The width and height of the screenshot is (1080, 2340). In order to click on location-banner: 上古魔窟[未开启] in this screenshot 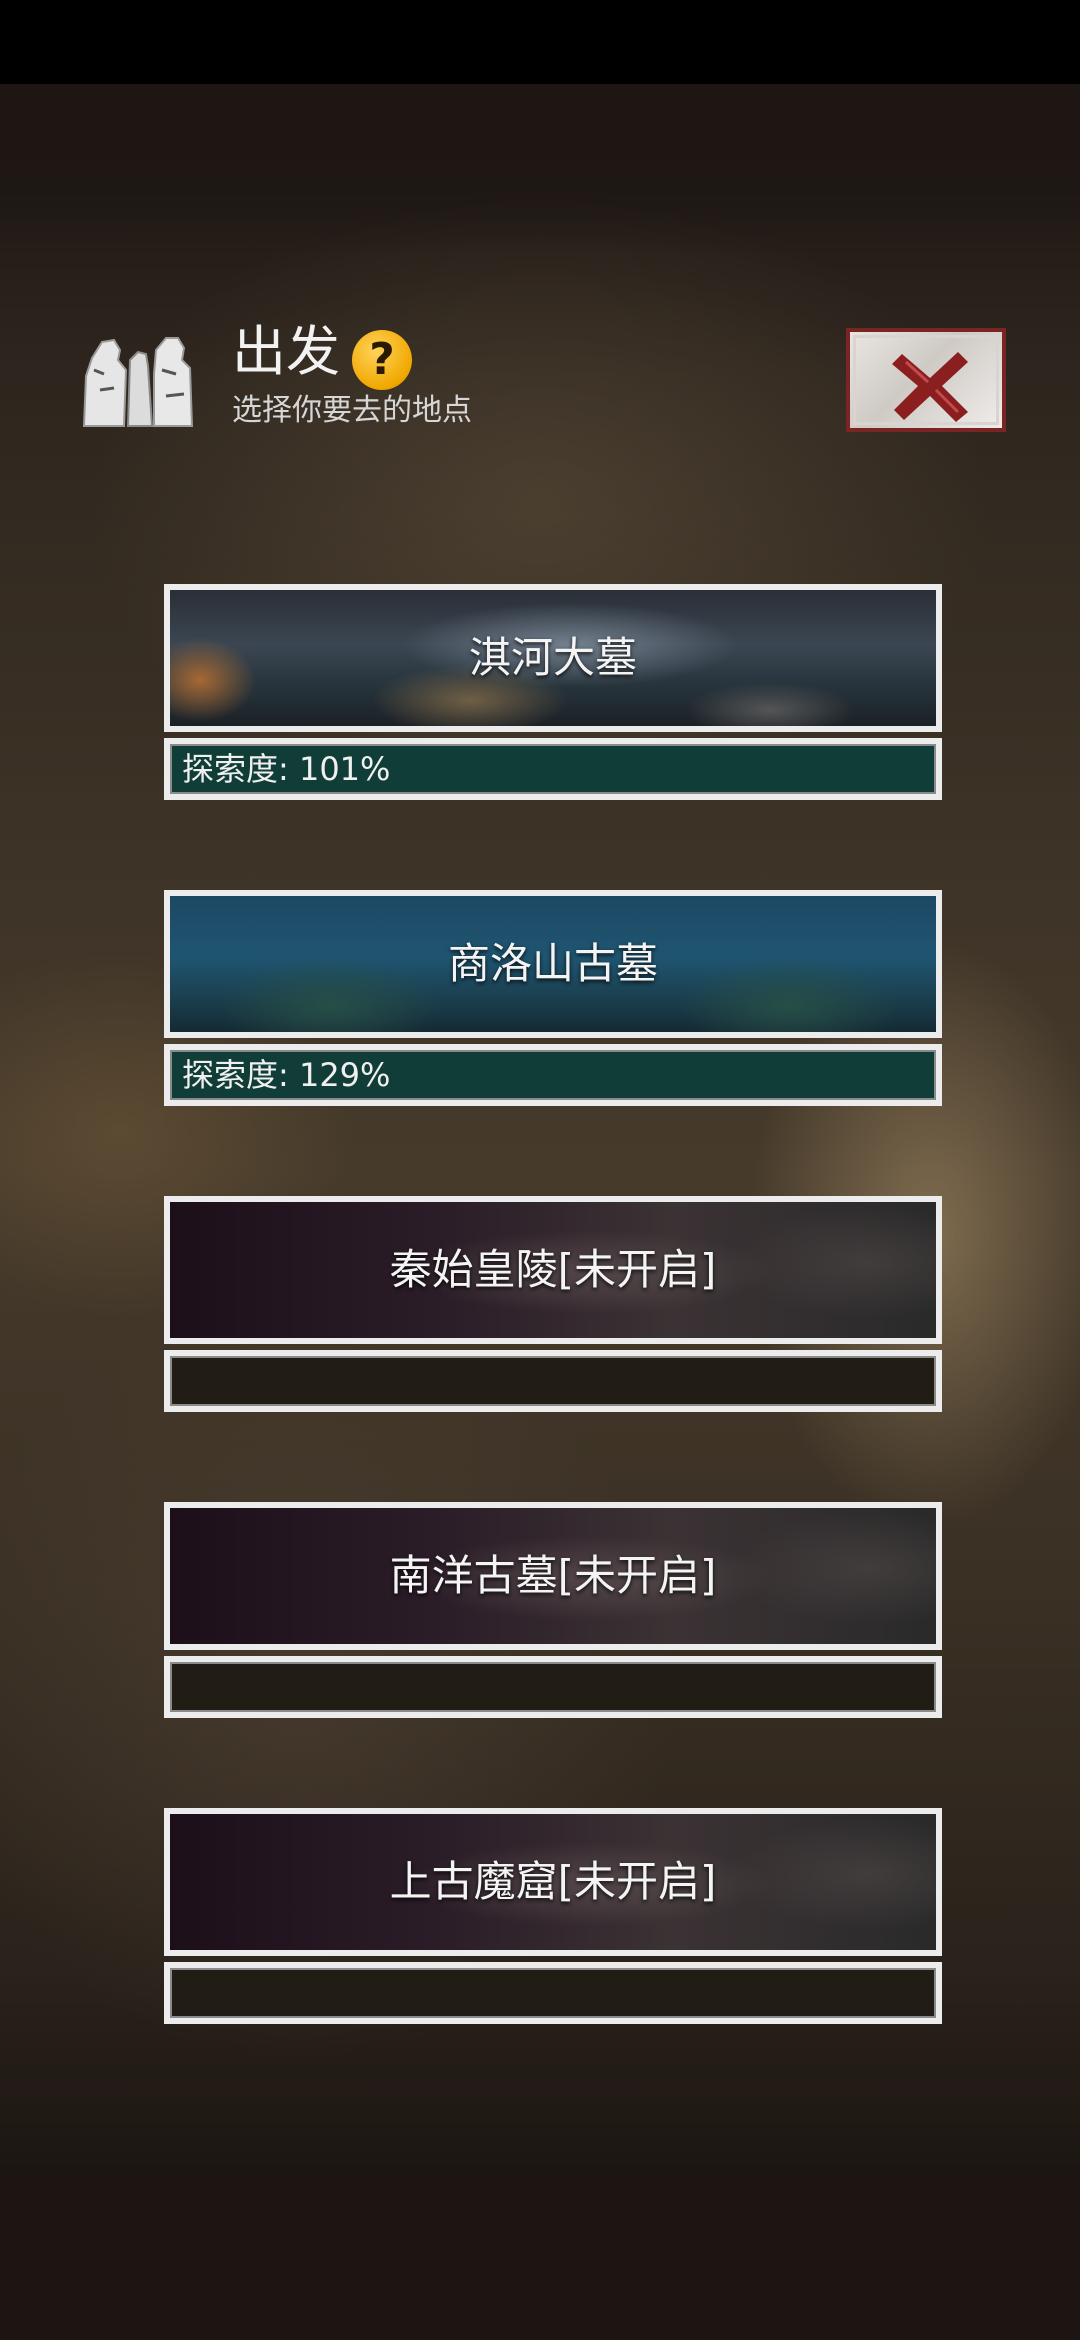, I will do `click(553, 1882)`.